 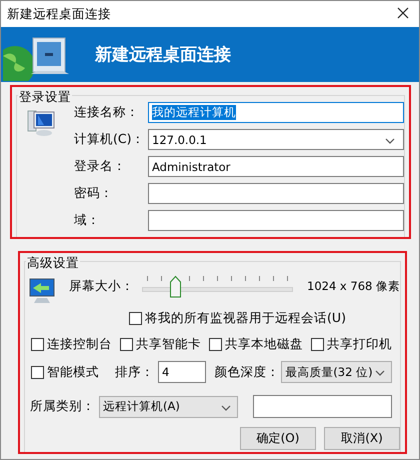 What do you see at coordinates (73, 372) in the screenshot?
I see `checkbox-label: 智能模式` at bounding box center [73, 372].